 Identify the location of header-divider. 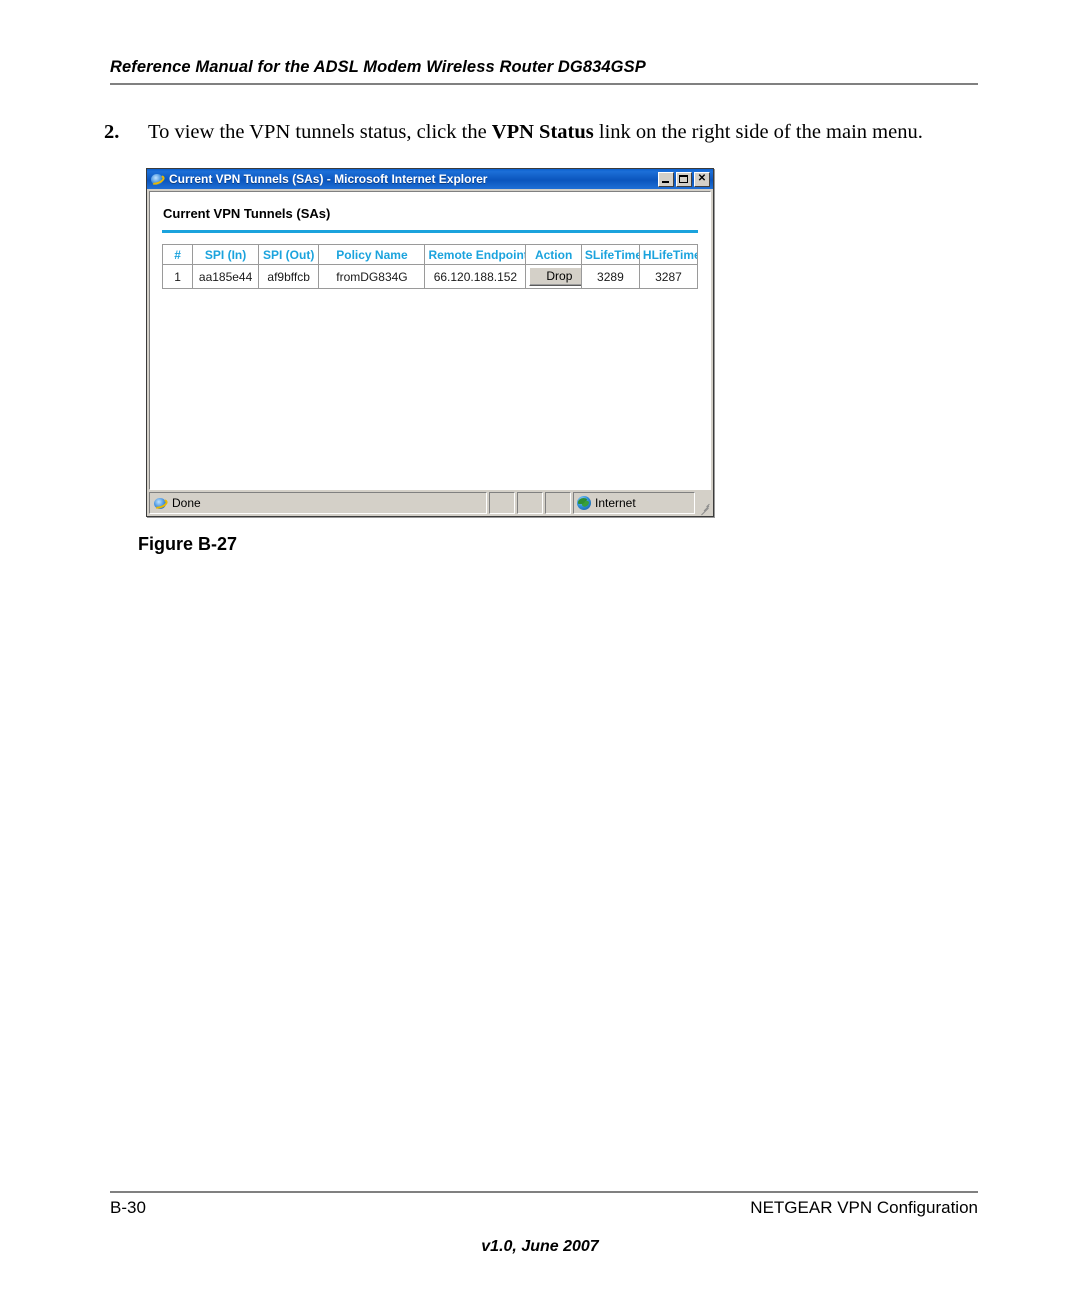
(544, 84).